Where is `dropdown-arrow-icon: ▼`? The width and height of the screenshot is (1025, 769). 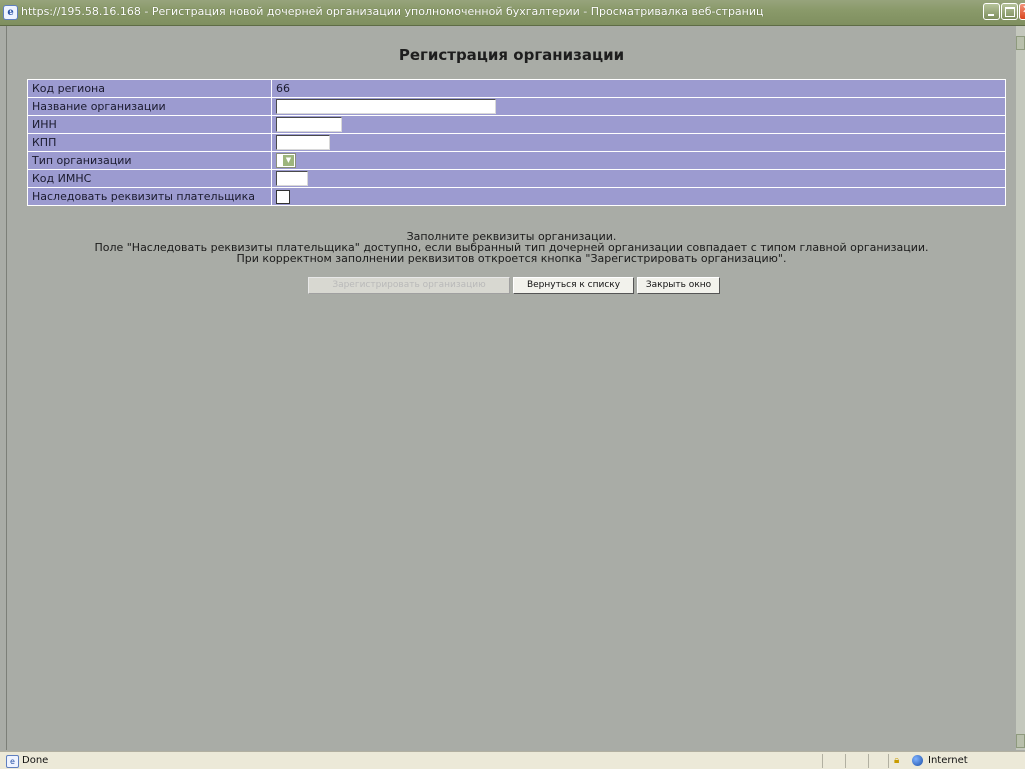
dropdown-arrow-icon: ▼ is located at coordinates (288, 160).